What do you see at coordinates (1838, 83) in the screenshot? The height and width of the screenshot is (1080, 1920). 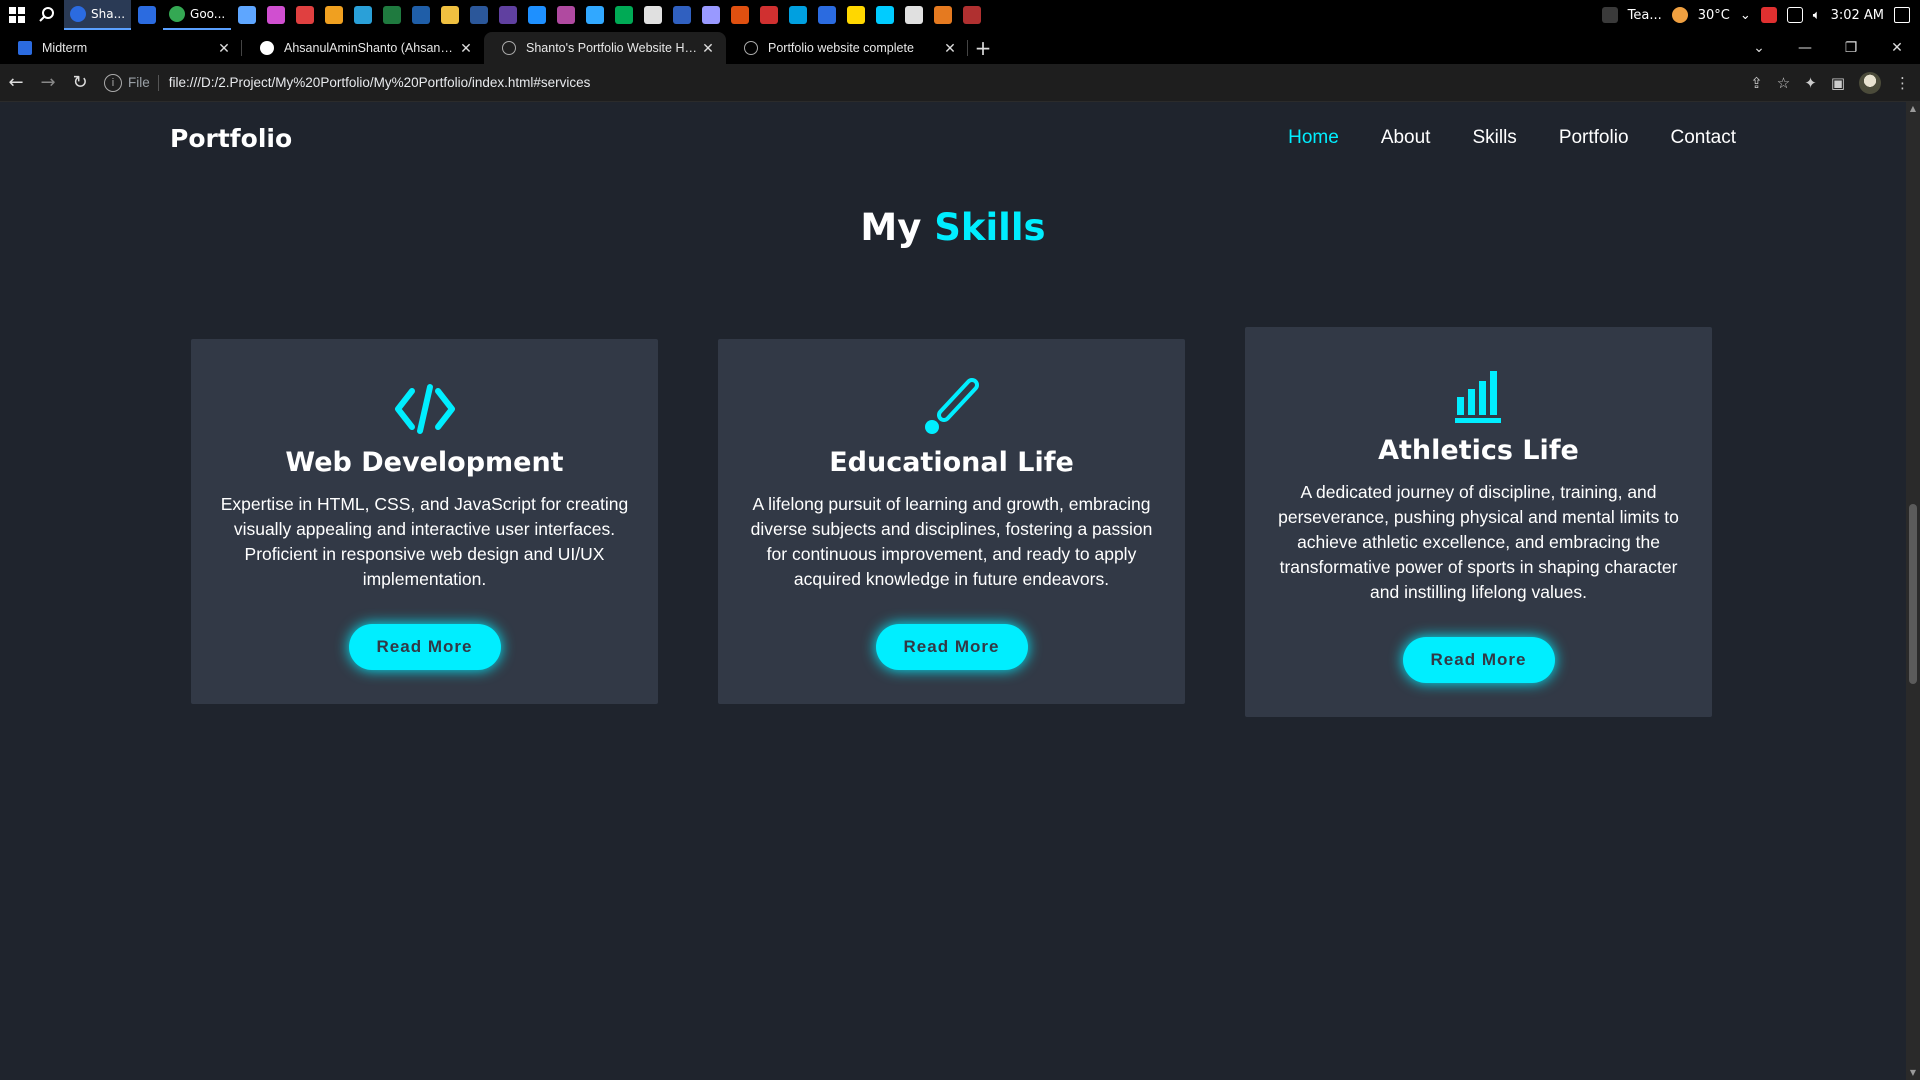 I see `side-panel-icon: ▣` at bounding box center [1838, 83].